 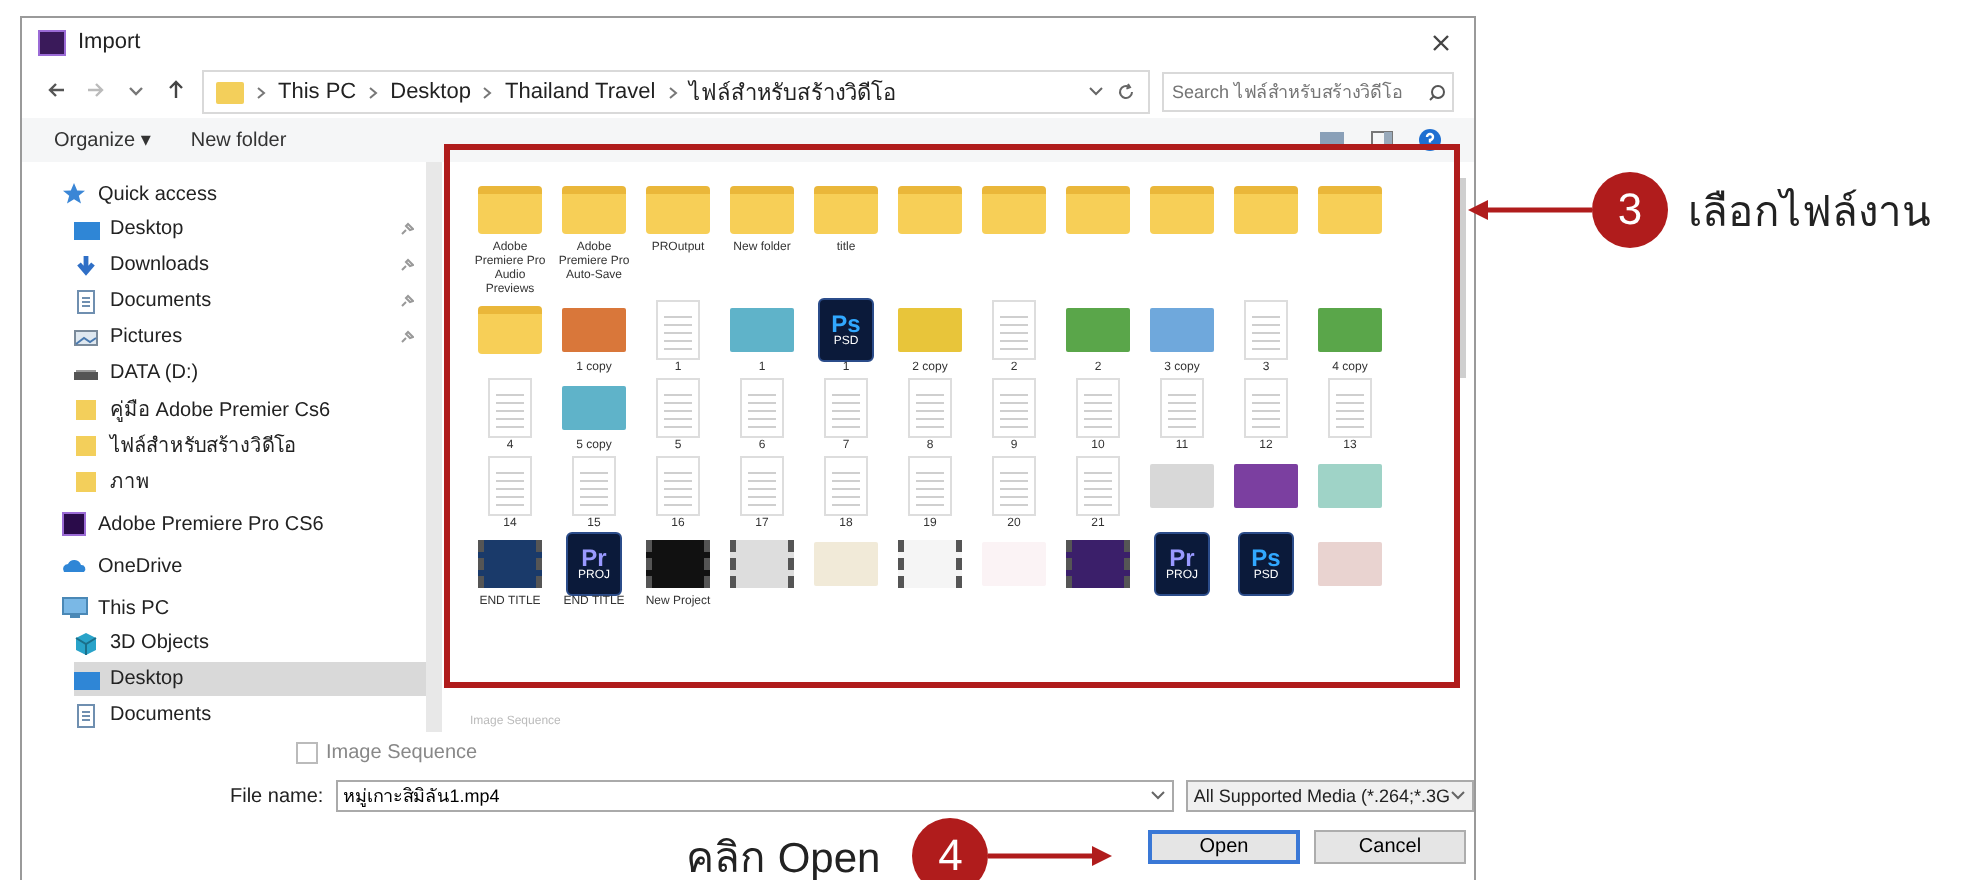 I want to click on cube-icon, so click(x=87, y=643).